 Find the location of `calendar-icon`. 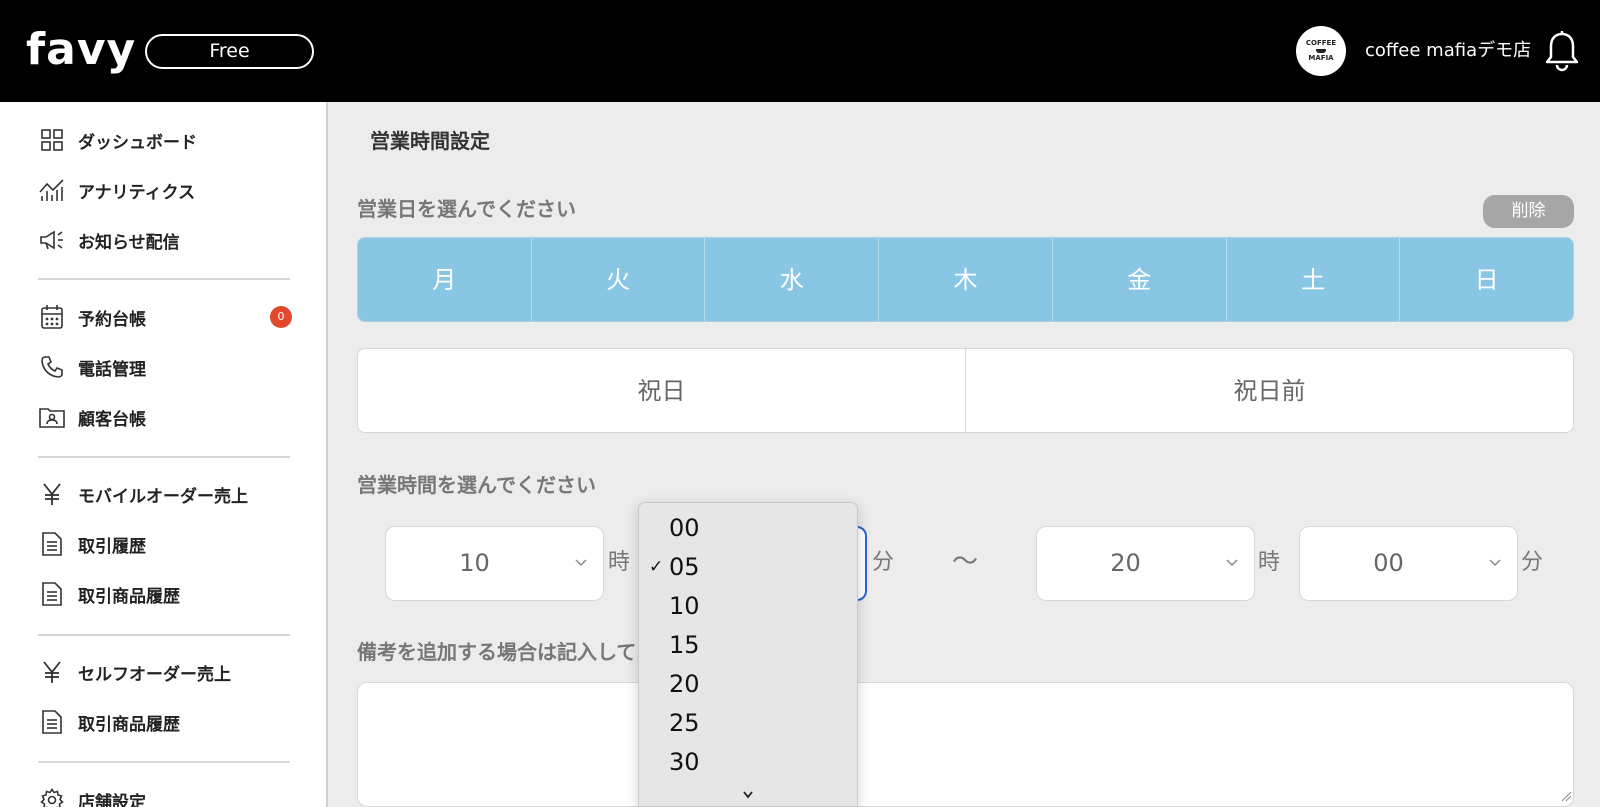

calendar-icon is located at coordinates (52, 317).